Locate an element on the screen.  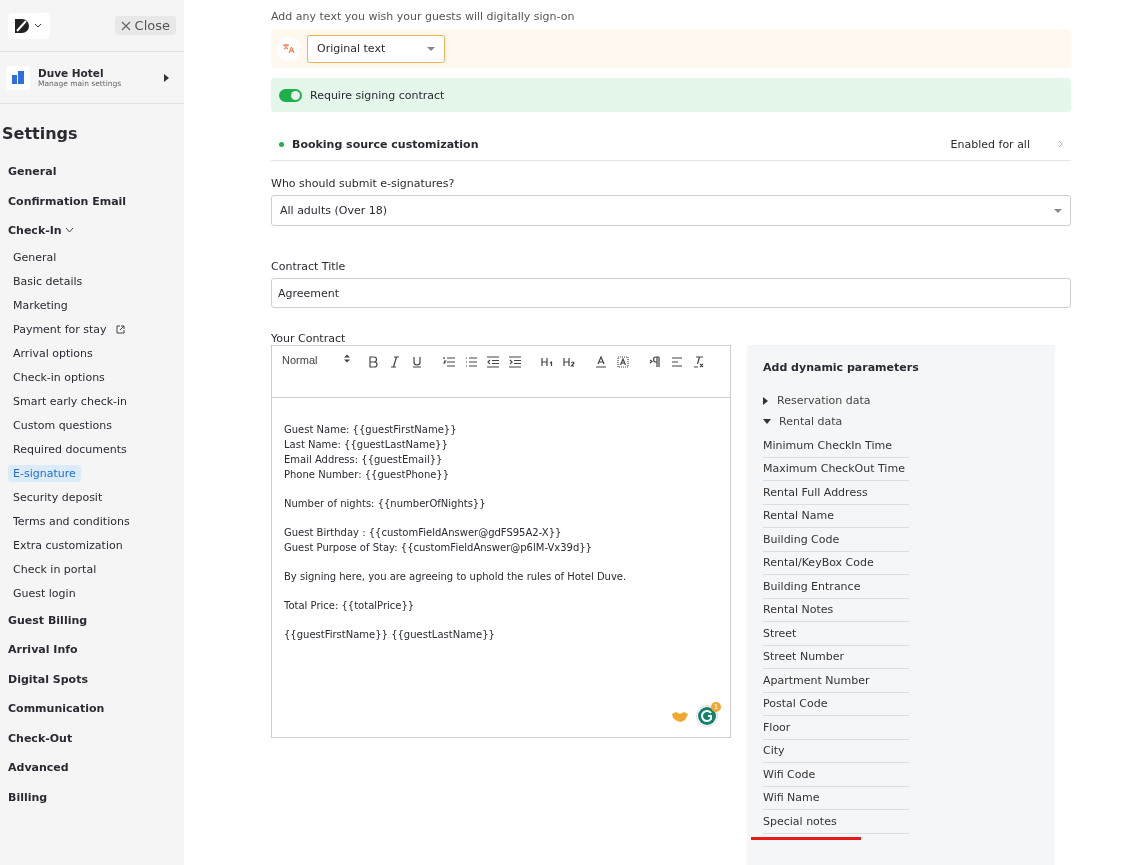
sidebar-subitem: Check in portal is located at coordinates (55, 569).